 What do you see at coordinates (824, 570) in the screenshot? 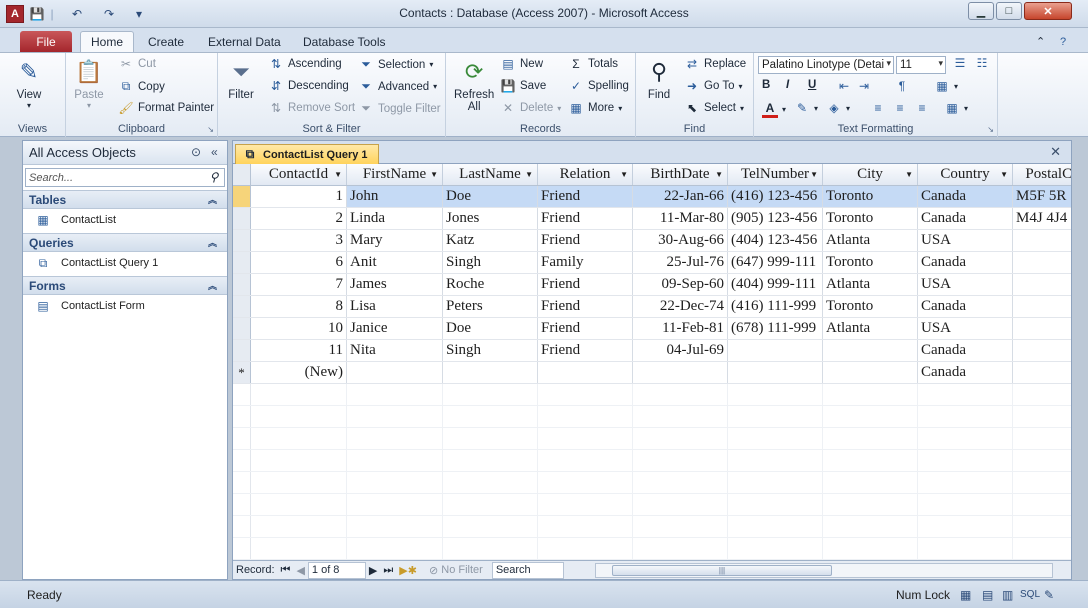
I see `horizontal-scrollbar: |||` at bounding box center [824, 570].